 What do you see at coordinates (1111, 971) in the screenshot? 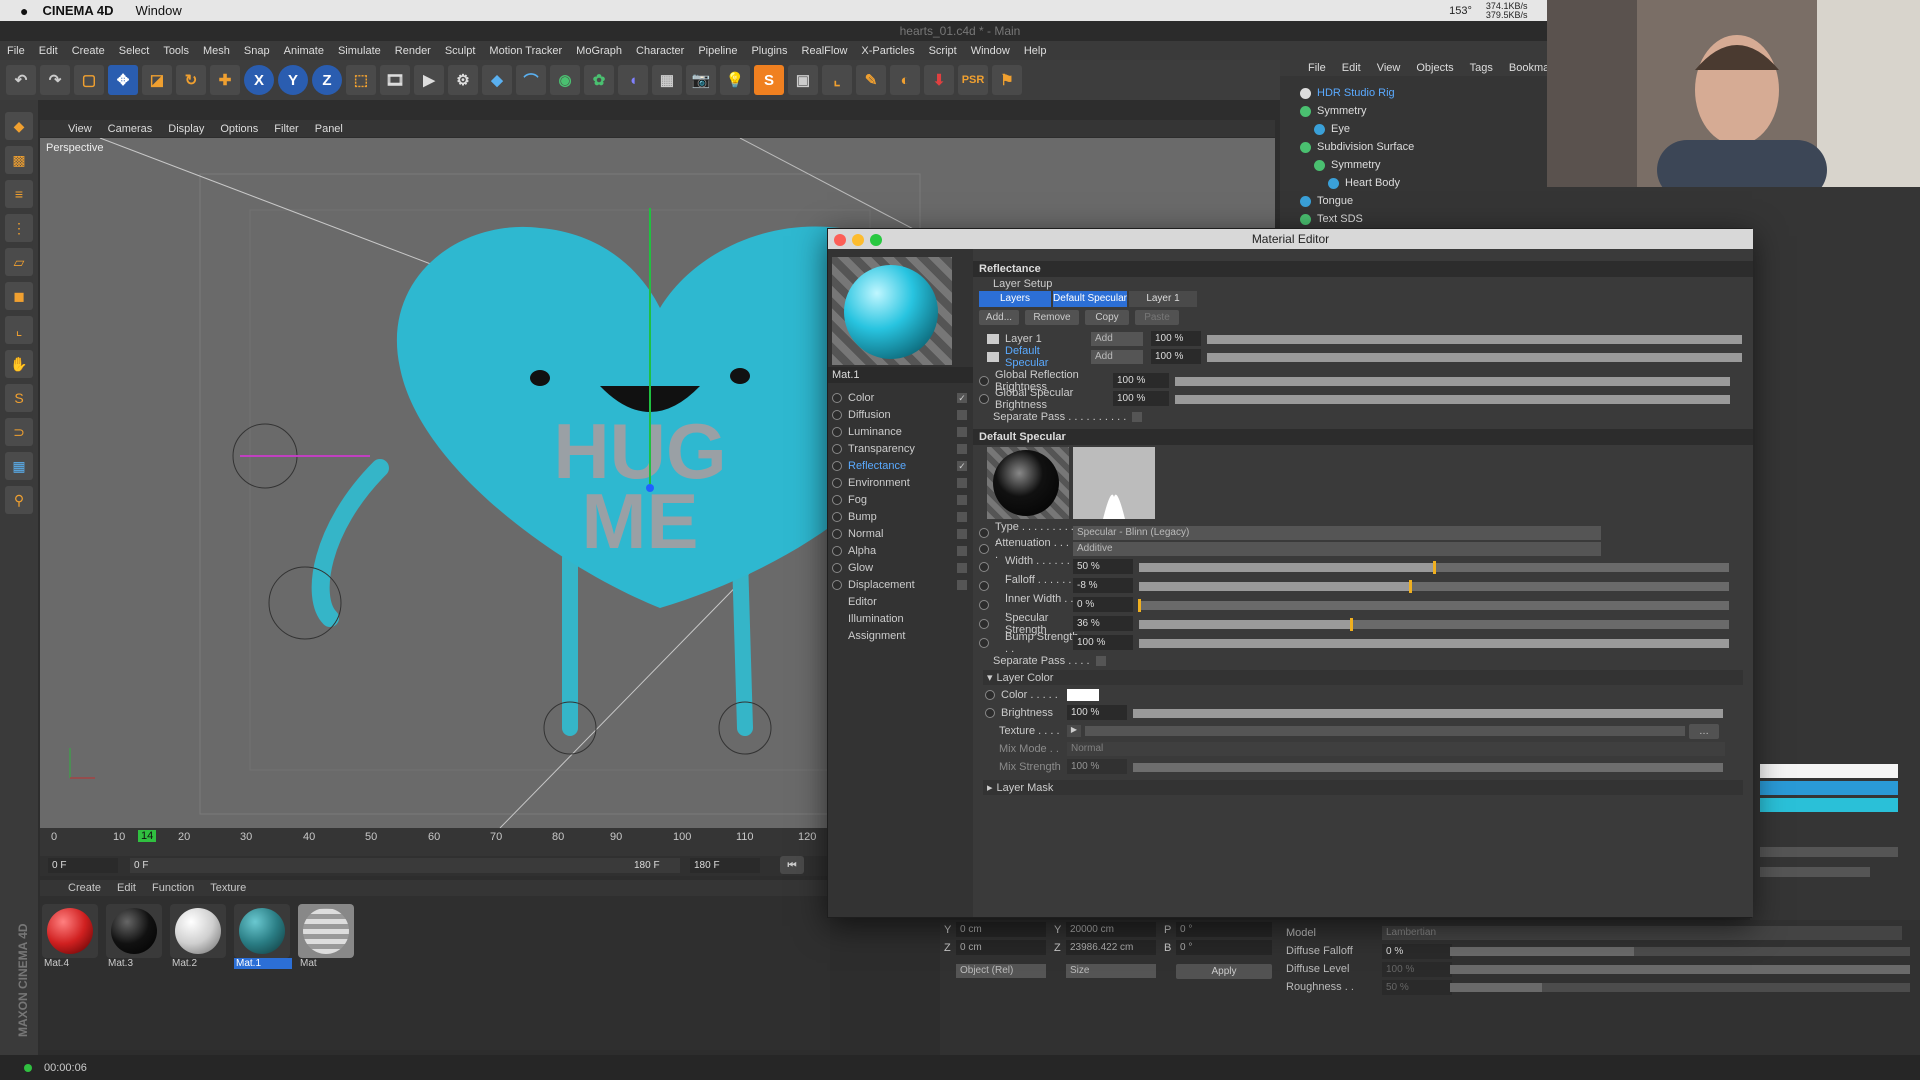
I see `size-dropdown: Size` at bounding box center [1111, 971].